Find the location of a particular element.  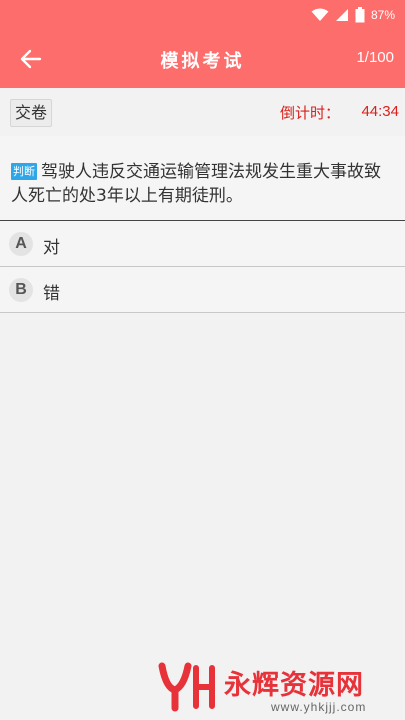

countdown-timer: 44:34 is located at coordinates (380, 111).